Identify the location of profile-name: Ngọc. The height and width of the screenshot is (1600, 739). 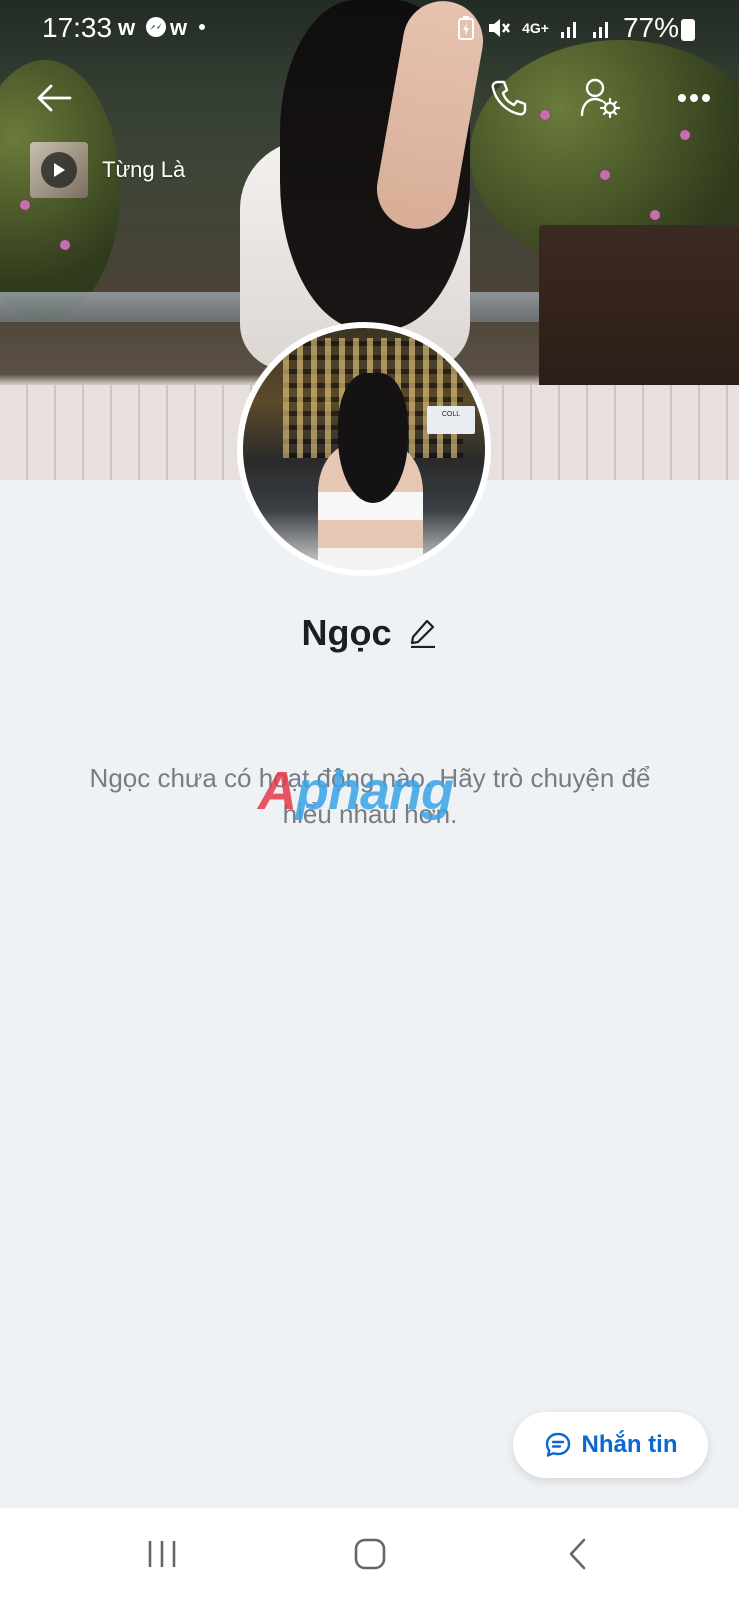
(346, 632).